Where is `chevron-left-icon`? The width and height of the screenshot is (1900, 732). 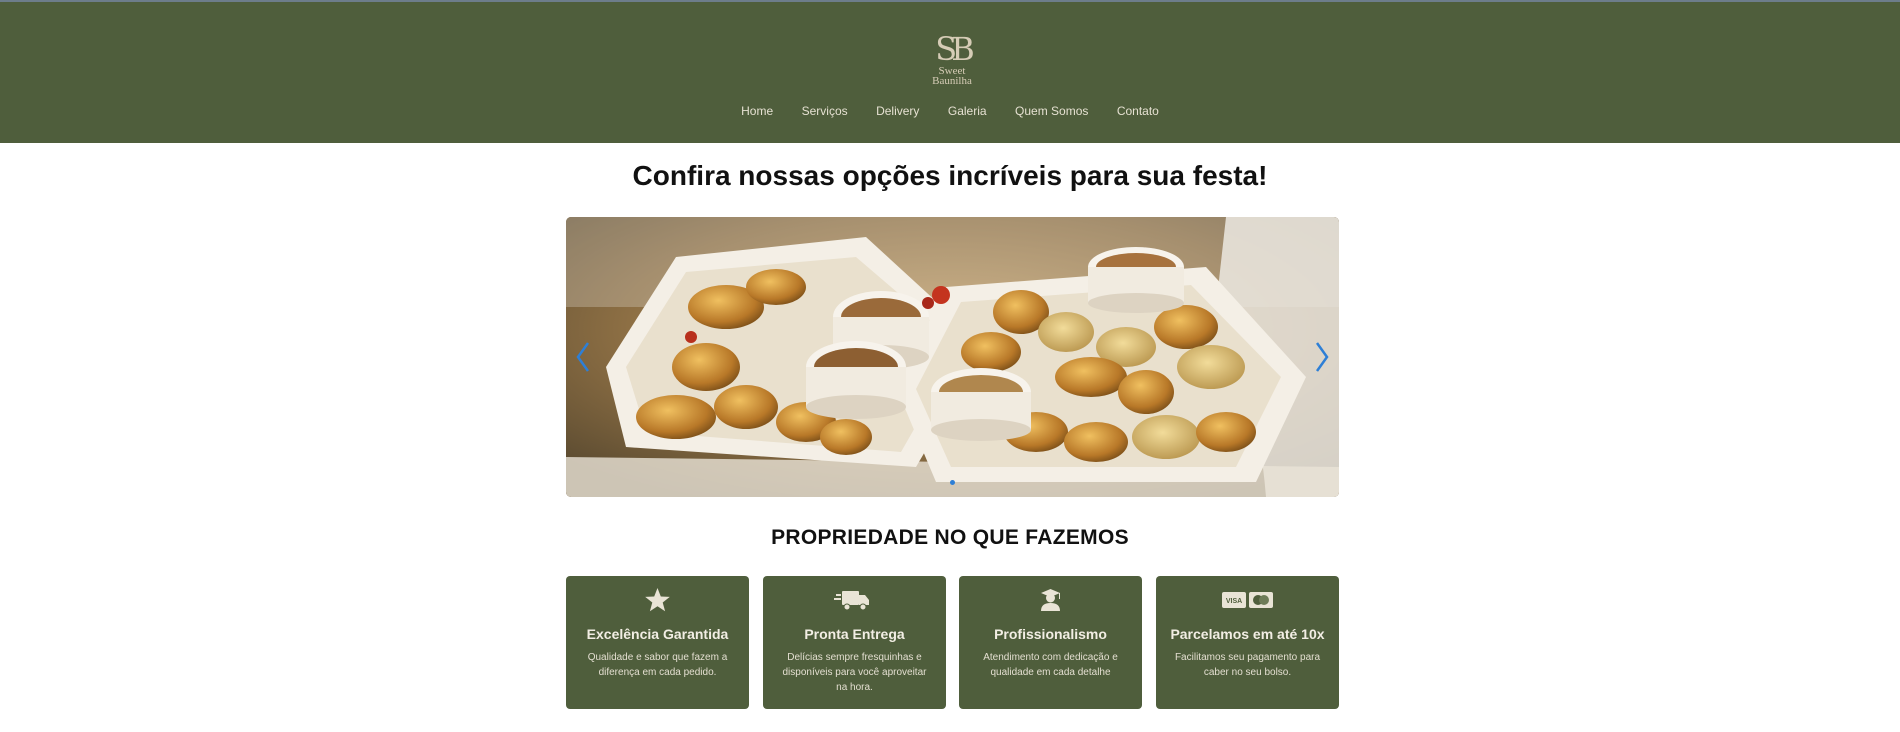
chevron-left-icon is located at coordinates (583, 357).